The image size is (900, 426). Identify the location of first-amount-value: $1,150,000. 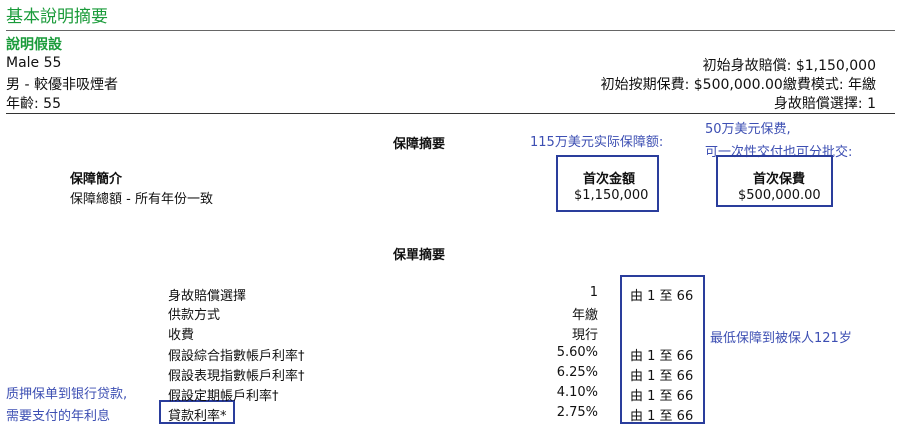
(611, 195).